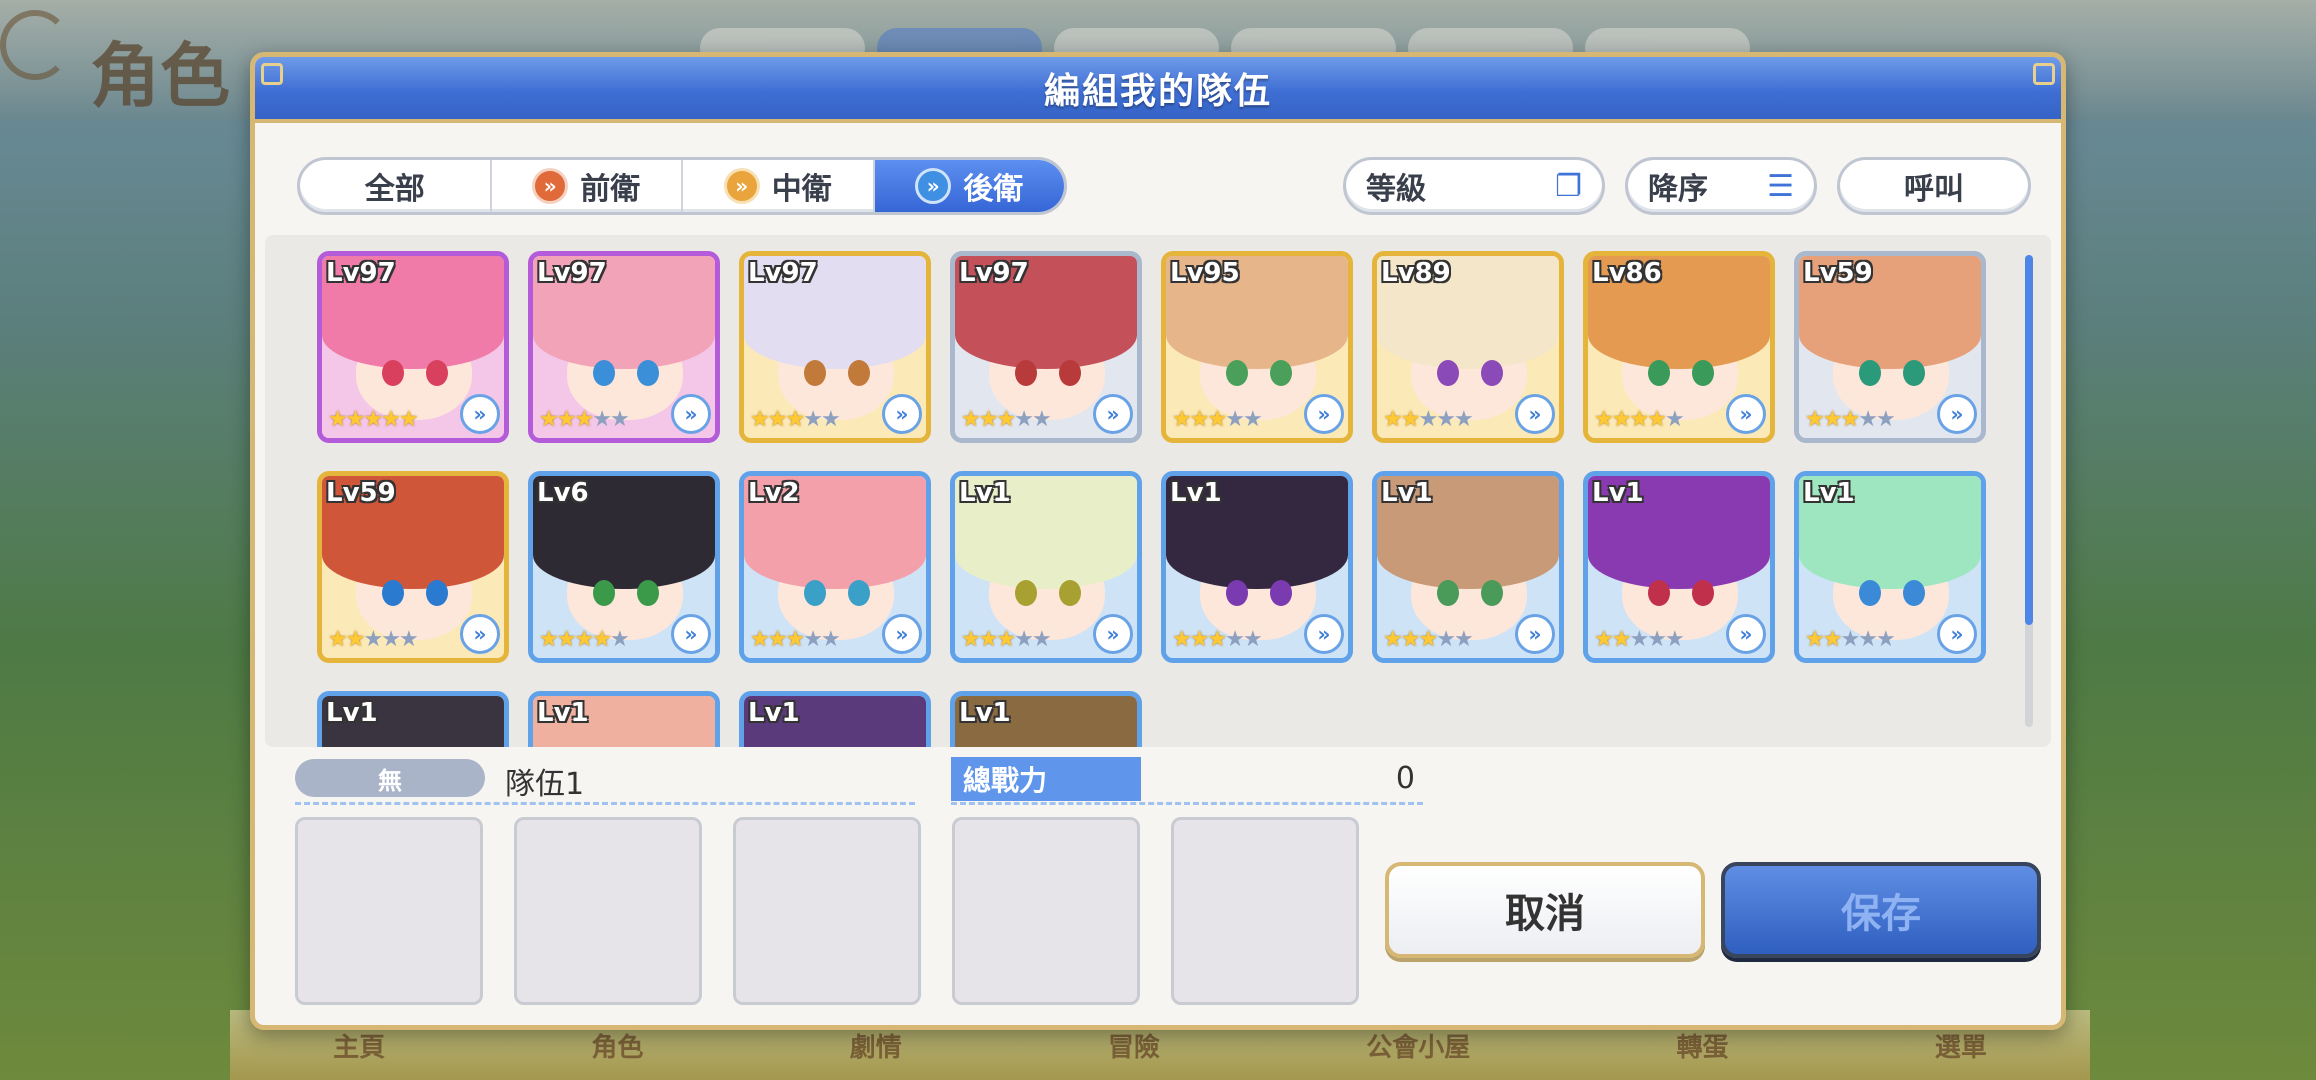  What do you see at coordinates (2029, 440) in the screenshot?
I see `scrollbar-thumb` at bounding box center [2029, 440].